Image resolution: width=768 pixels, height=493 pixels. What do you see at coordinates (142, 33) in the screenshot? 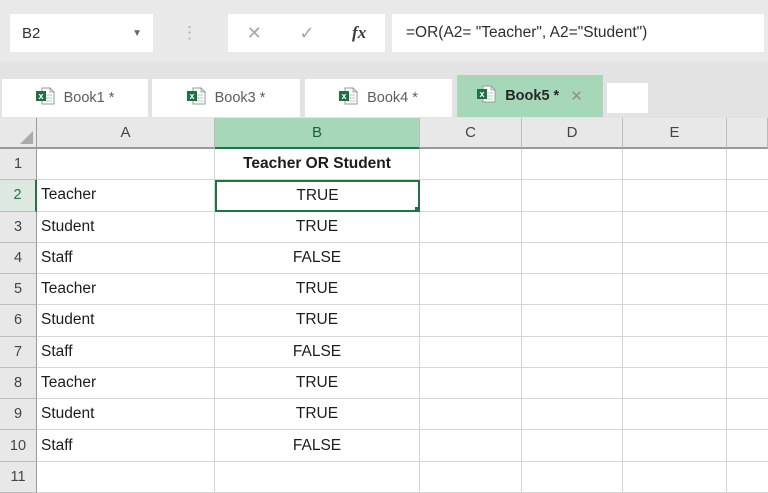
I see `chevron-down-icon: ▼` at bounding box center [142, 33].